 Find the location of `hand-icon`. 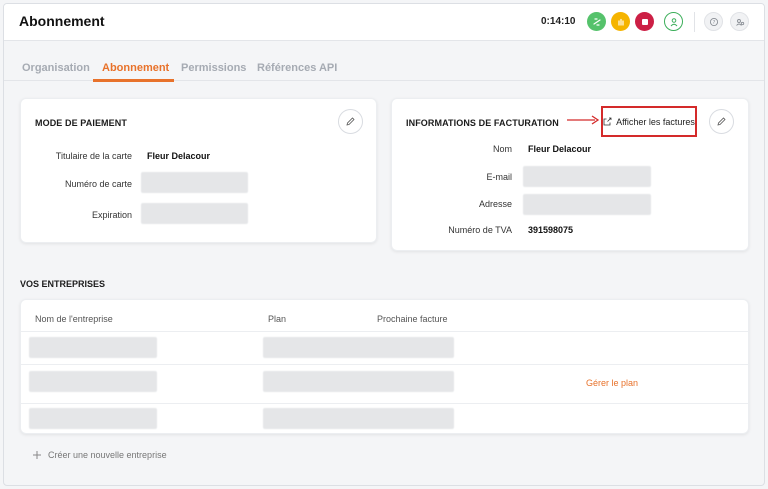

hand-icon is located at coordinates (620, 22).